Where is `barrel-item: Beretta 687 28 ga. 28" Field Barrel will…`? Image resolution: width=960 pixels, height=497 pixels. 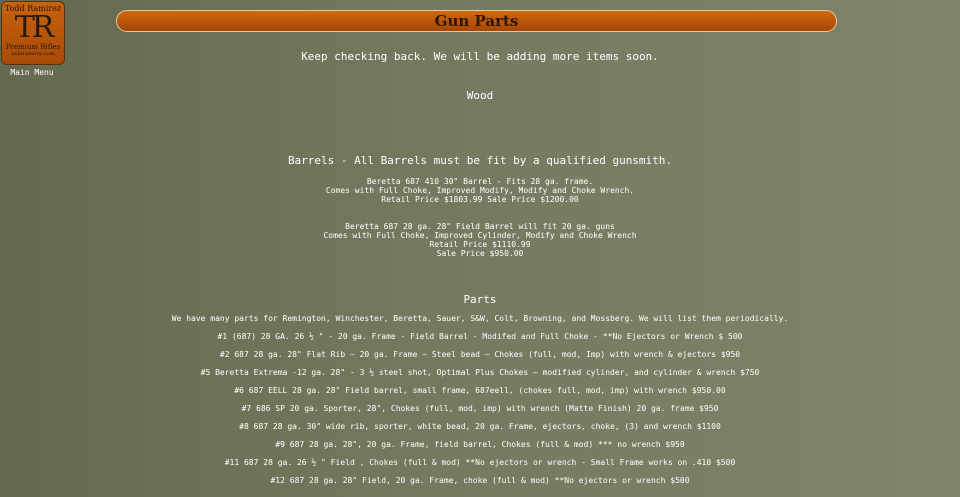 barrel-item: Beretta 687 28 ga. 28" Field Barrel will… is located at coordinates (480, 240).